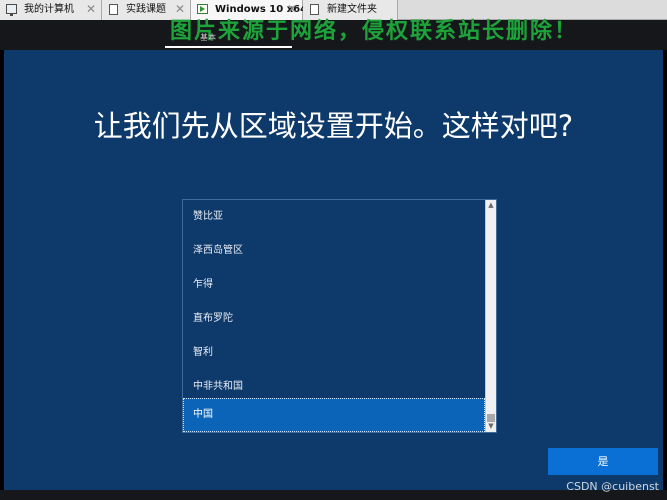 This screenshot has height=500, width=667. I want to click on list-item-chad: 乍得, so click(334, 285).